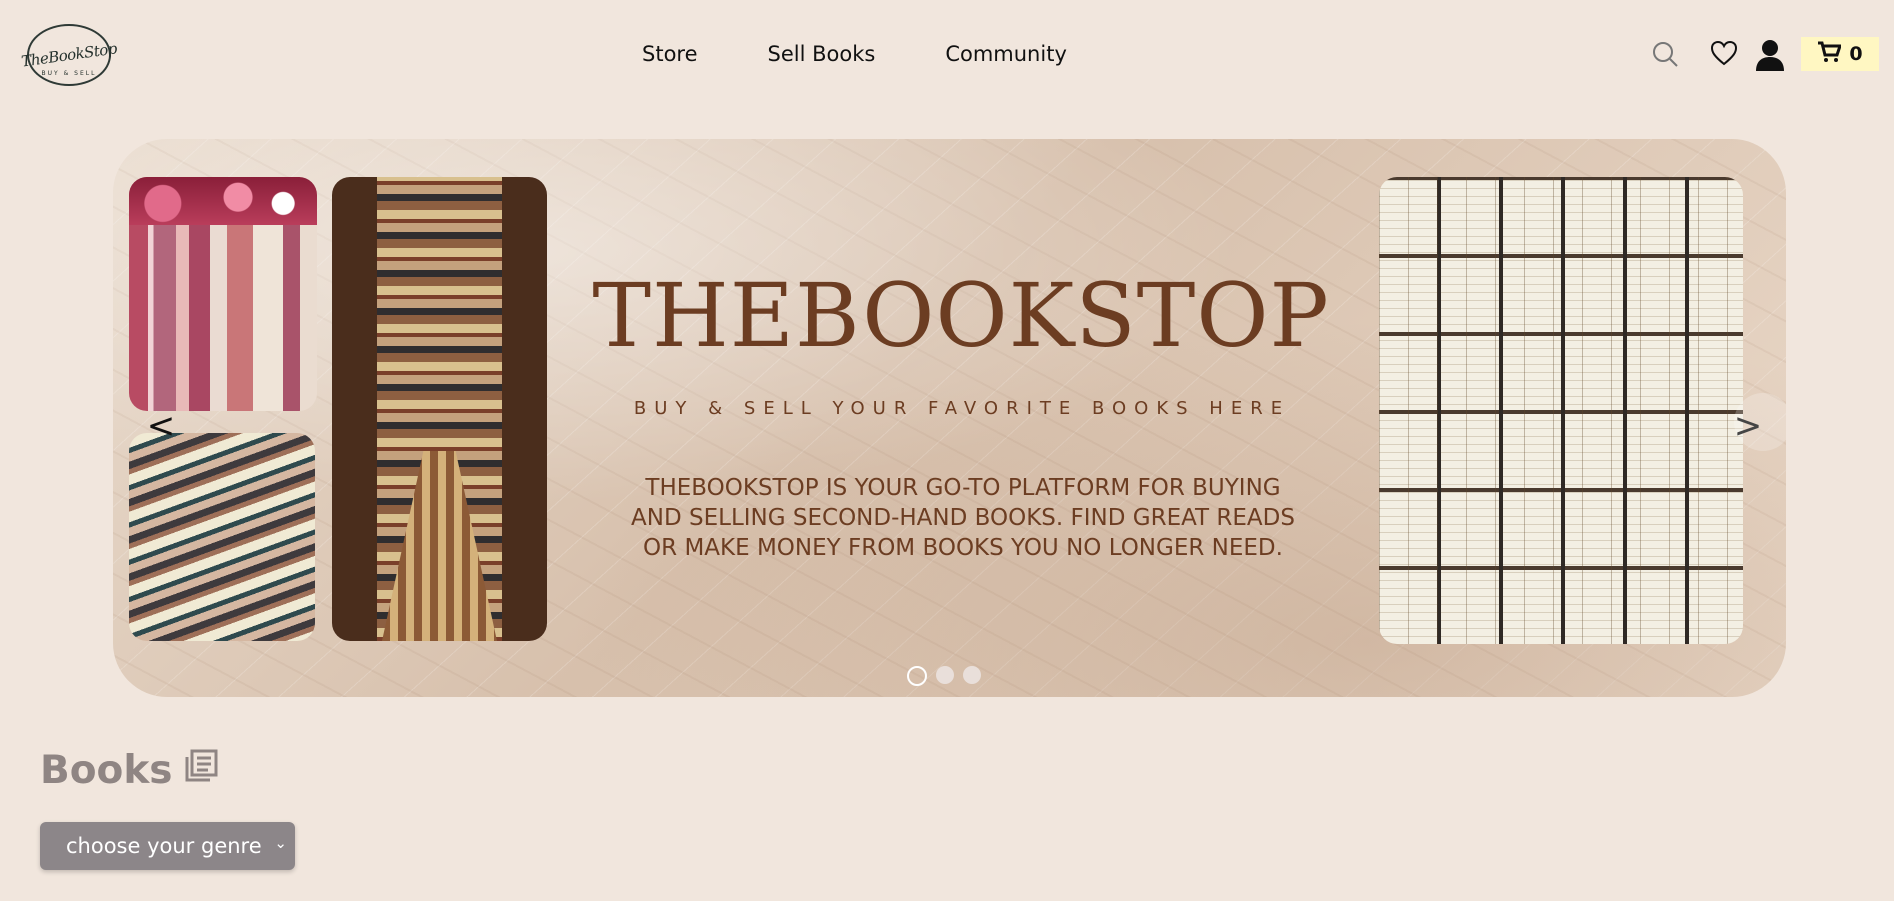 This screenshot has width=1894, height=901. I want to click on site-logo: TheBookStop BUY & SELL, so click(69, 55).